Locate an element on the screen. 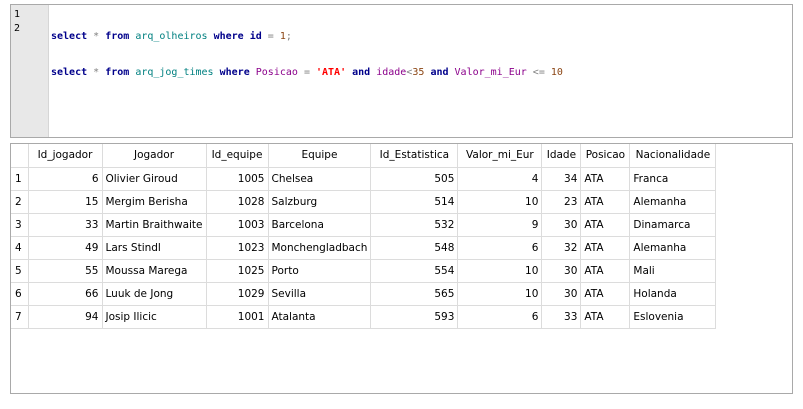 The height and width of the screenshot is (409, 803). table-cell: 9 is located at coordinates (500, 225).